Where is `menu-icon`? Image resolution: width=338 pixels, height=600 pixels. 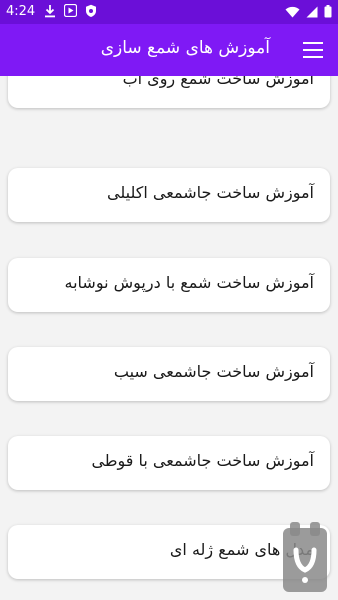
menu-icon is located at coordinates (313, 50).